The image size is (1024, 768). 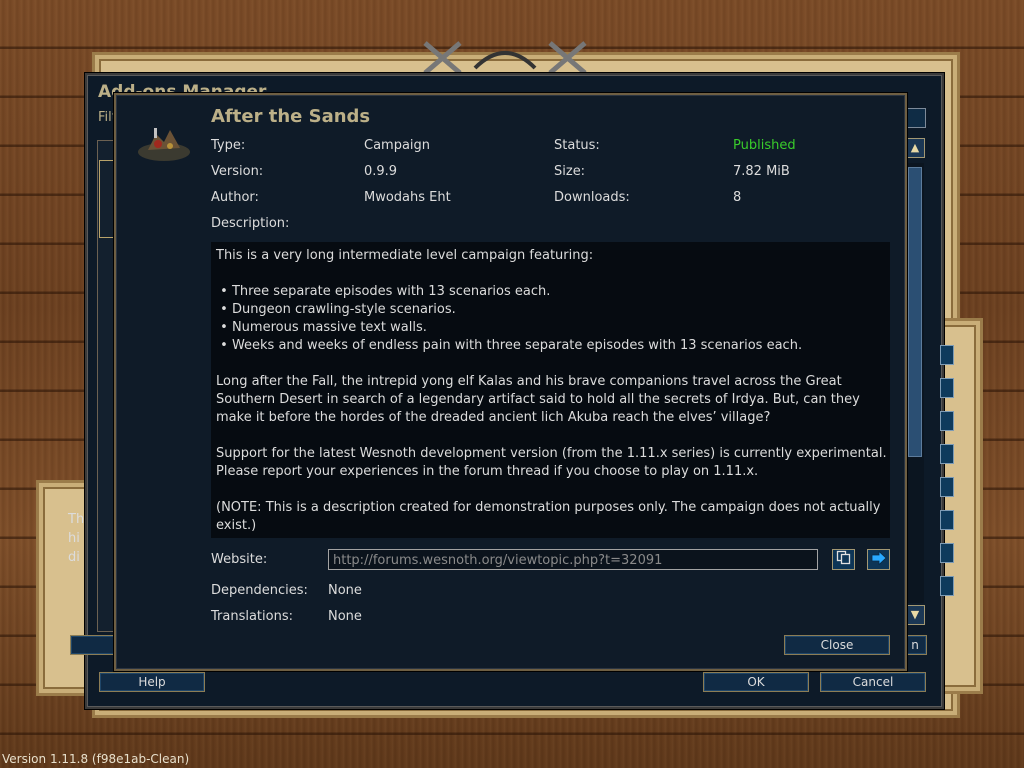 I want to click on author-label: Author:, so click(x=235, y=197).